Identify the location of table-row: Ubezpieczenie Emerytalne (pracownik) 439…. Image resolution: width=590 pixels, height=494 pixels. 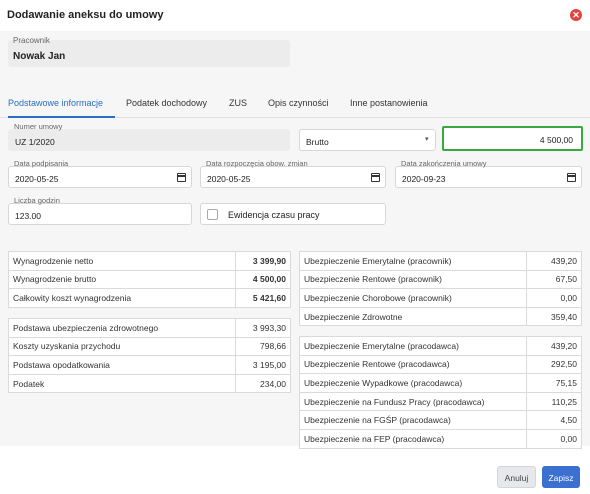
(440, 261).